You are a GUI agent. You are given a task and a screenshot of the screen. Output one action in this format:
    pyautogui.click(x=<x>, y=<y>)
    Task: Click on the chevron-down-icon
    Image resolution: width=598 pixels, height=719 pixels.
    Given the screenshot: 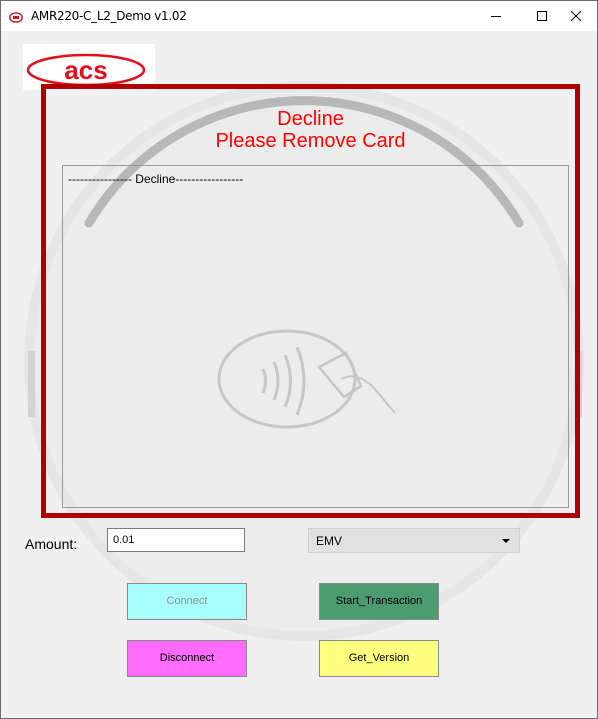 What is the action you would take?
    pyautogui.click(x=506, y=541)
    